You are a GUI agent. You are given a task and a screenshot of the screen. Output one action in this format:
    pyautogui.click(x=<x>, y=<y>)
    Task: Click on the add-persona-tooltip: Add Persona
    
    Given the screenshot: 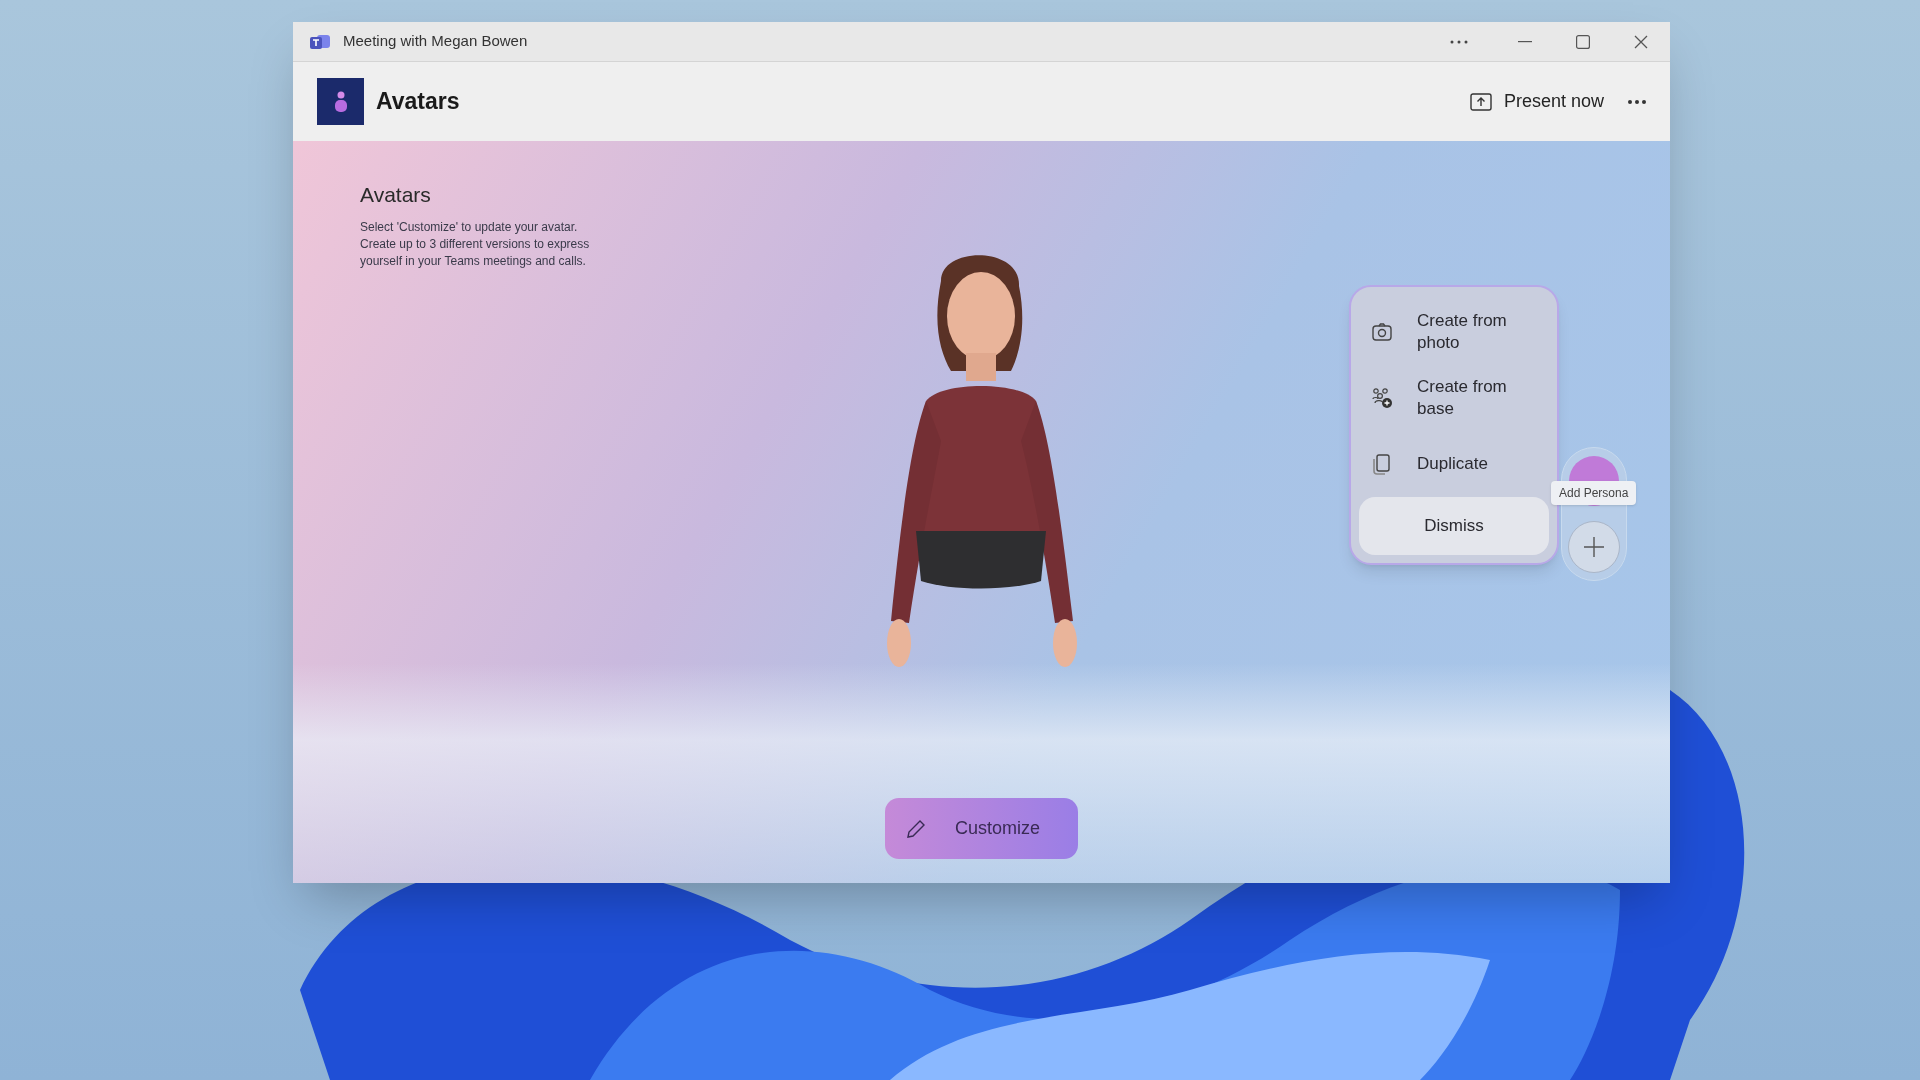 What is the action you would take?
    pyautogui.click(x=1594, y=493)
    